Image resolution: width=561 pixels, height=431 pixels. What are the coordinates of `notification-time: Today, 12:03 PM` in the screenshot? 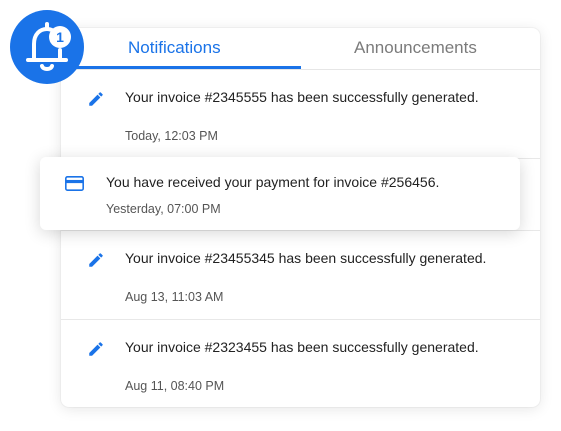 It's located at (171, 136).